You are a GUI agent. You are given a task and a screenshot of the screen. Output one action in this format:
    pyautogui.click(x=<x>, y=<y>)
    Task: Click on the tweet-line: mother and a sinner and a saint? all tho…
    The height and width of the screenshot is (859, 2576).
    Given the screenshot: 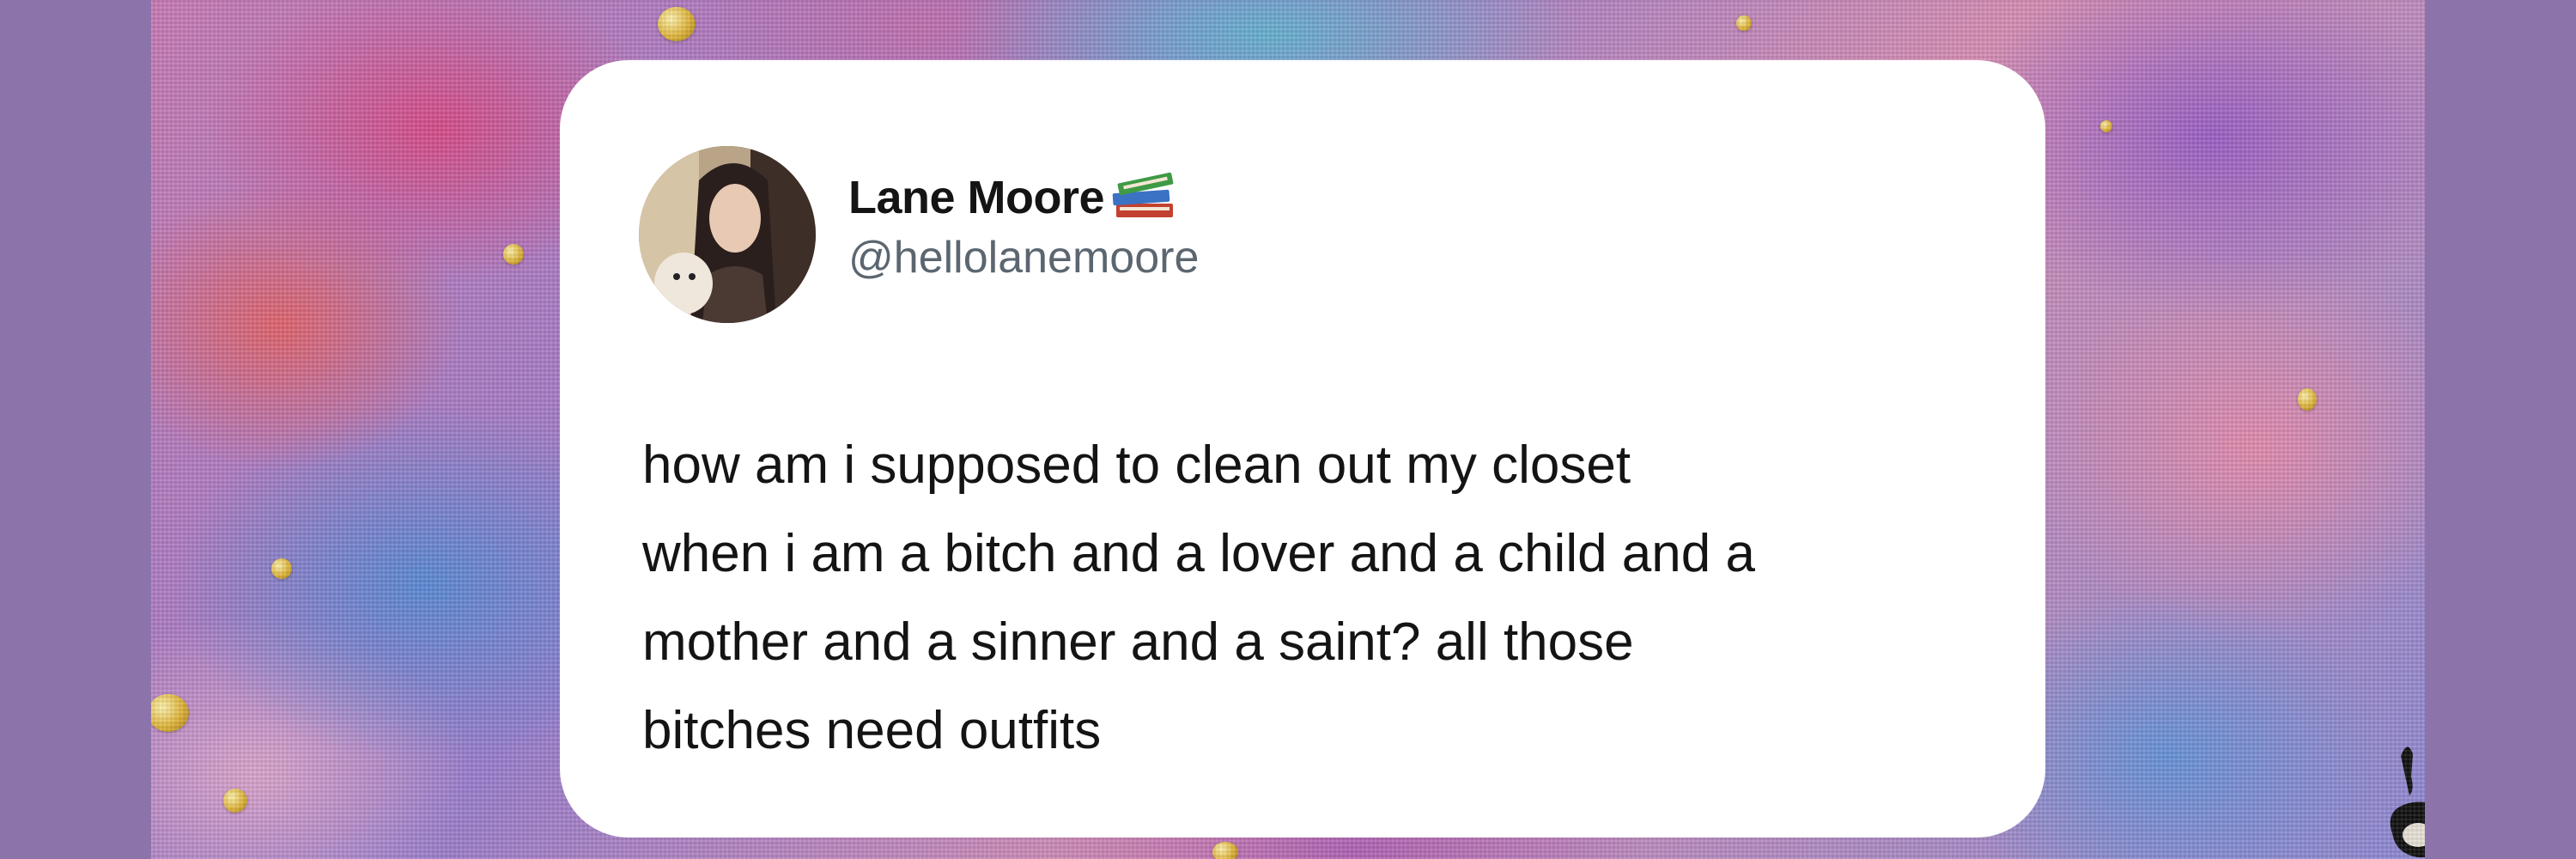 What is the action you would take?
    pyautogui.click(x=1138, y=642)
    